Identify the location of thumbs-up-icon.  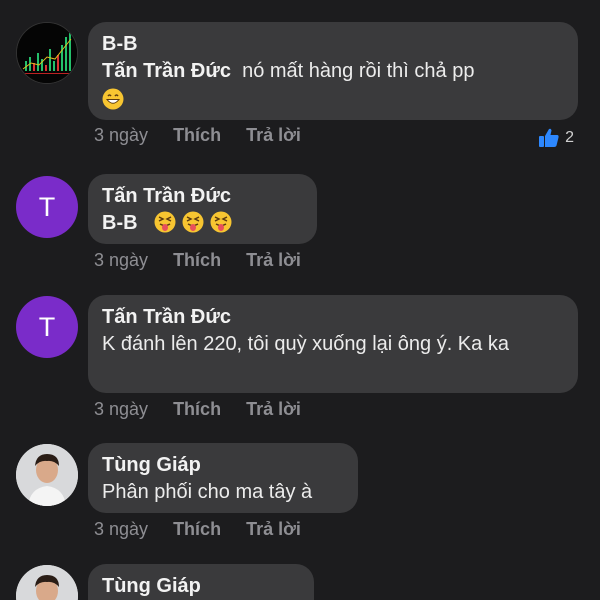
(549, 137).